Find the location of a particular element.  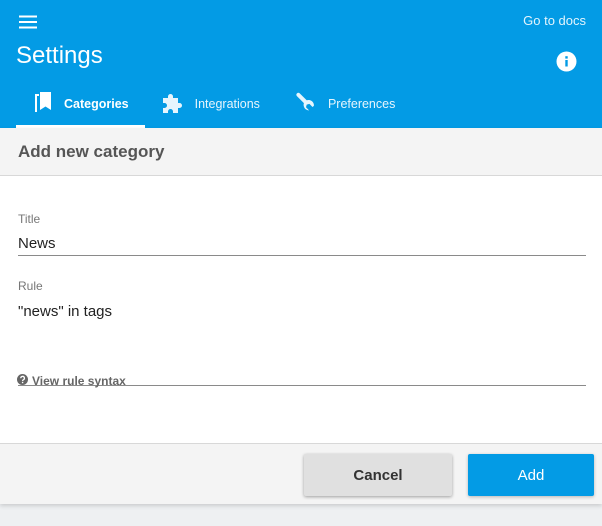

bookmarks-icon is located at coordinates (48, 104).